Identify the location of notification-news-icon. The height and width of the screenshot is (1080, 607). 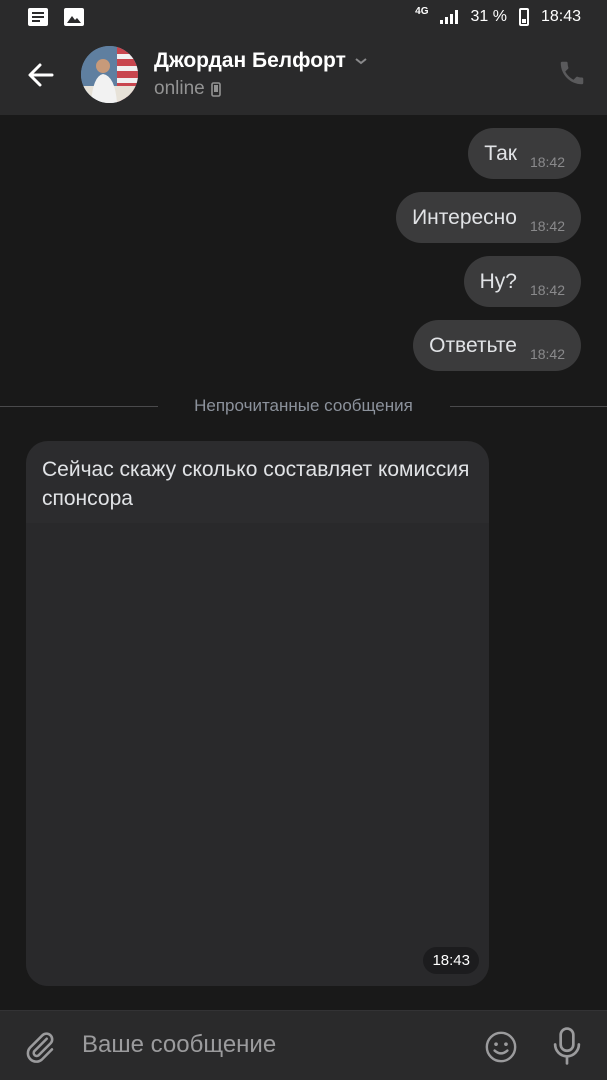
(38, 17).